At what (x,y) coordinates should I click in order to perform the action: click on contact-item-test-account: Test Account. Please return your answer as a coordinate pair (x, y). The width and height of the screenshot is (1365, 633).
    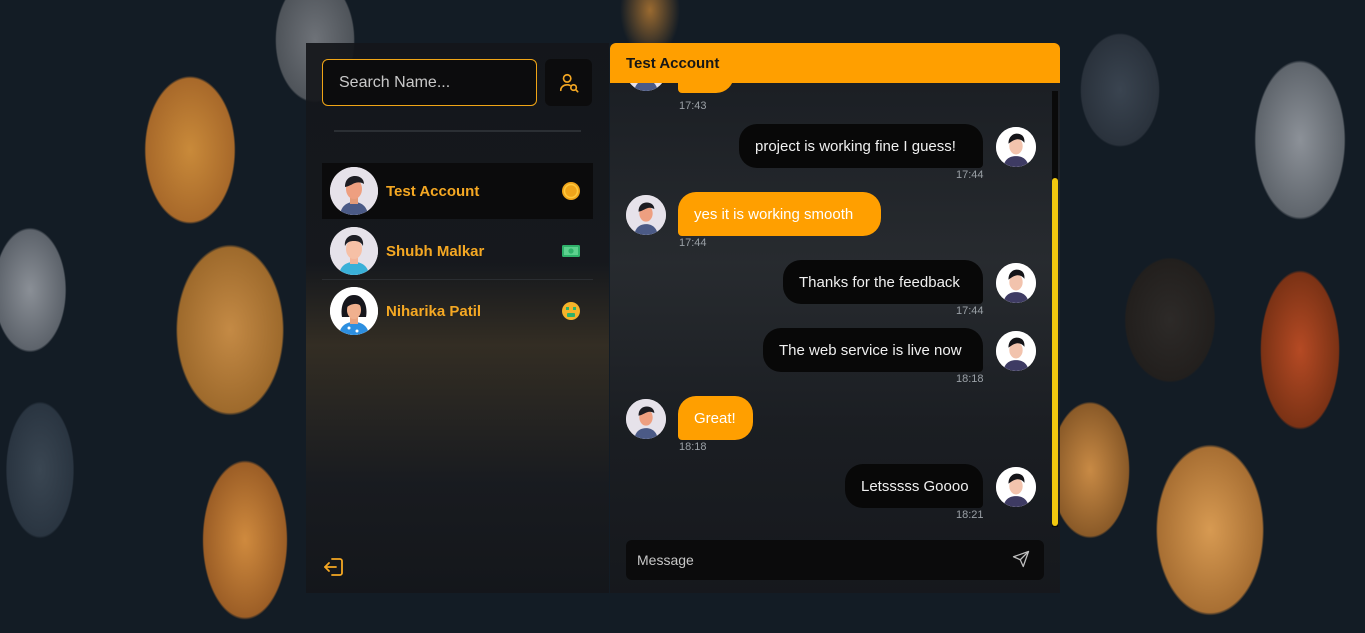
    Looking at the image, I should click on (457, 191).